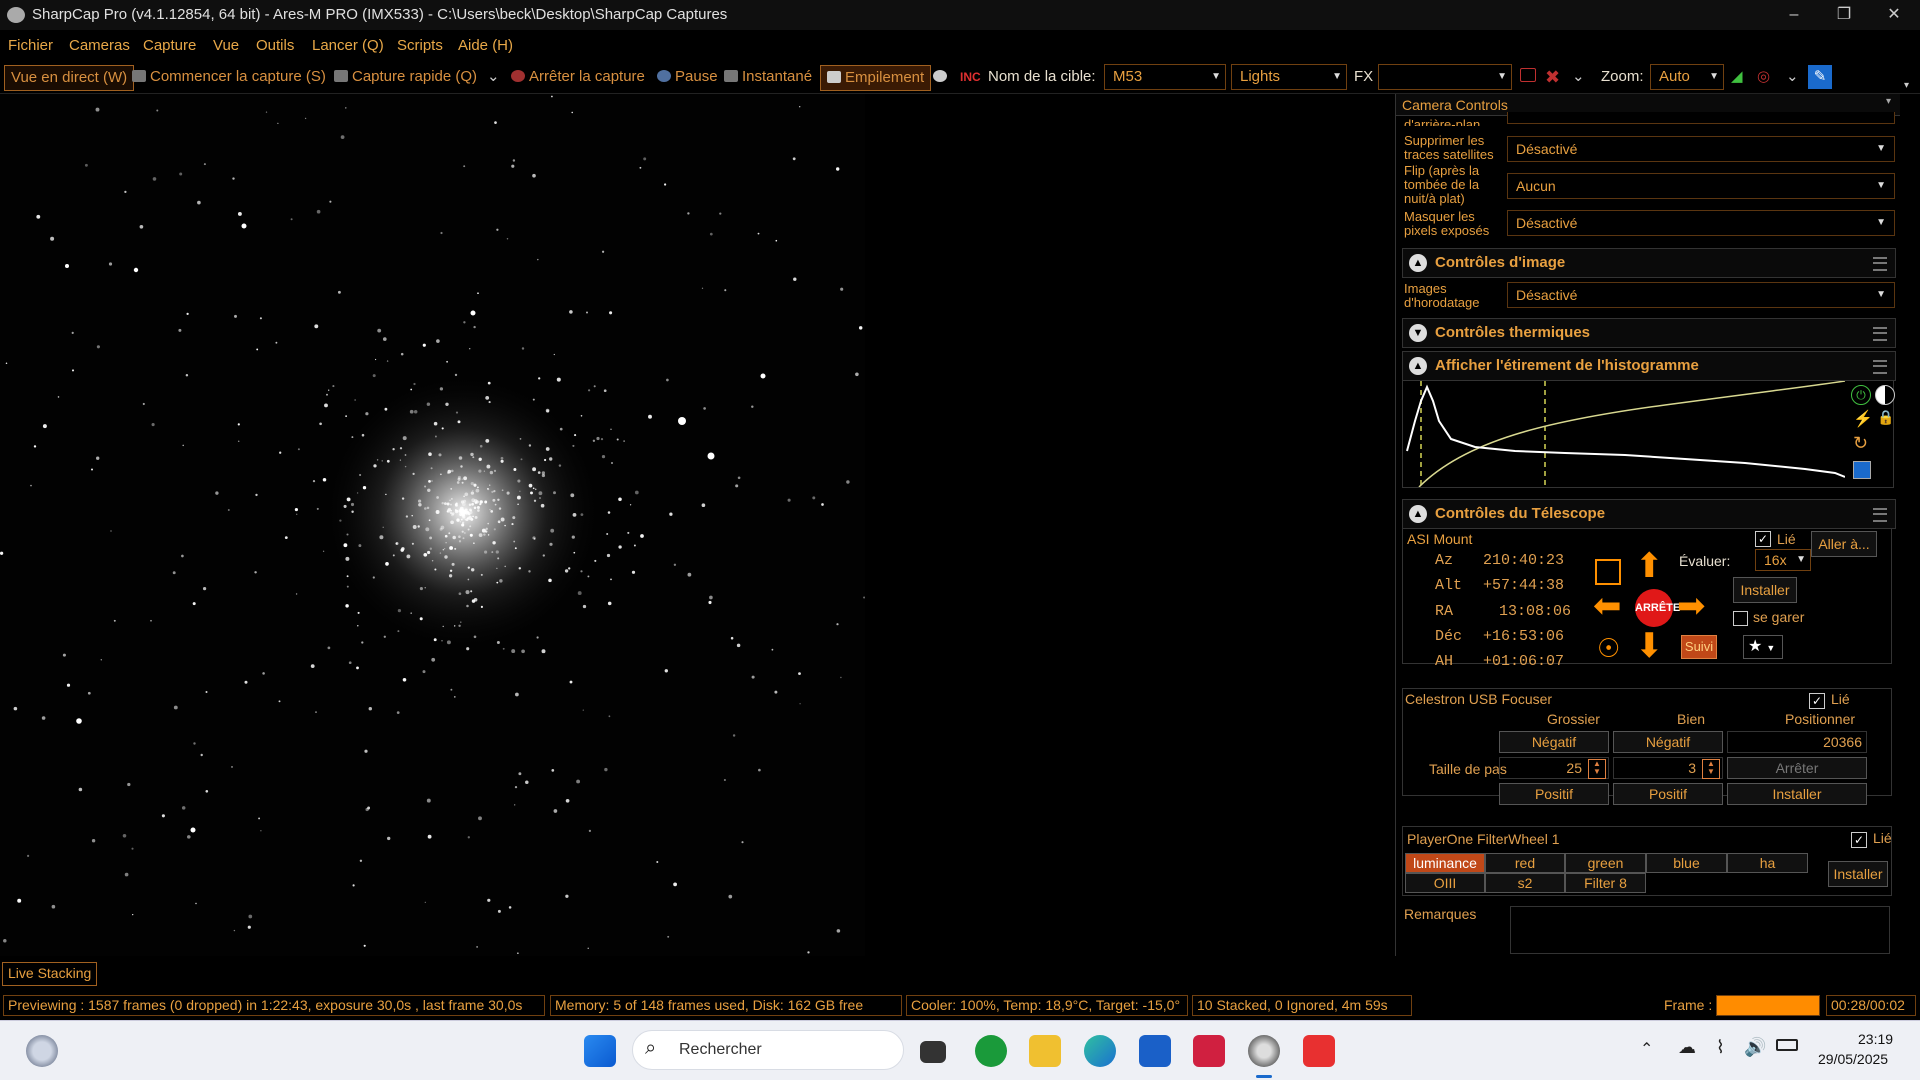 The width and height of the screenshot is (1920, 1080). What do you see at coordinates (1894, 15) in the screenshot?
I see `close-icon: ✕` at bounding box center [1894, 15].